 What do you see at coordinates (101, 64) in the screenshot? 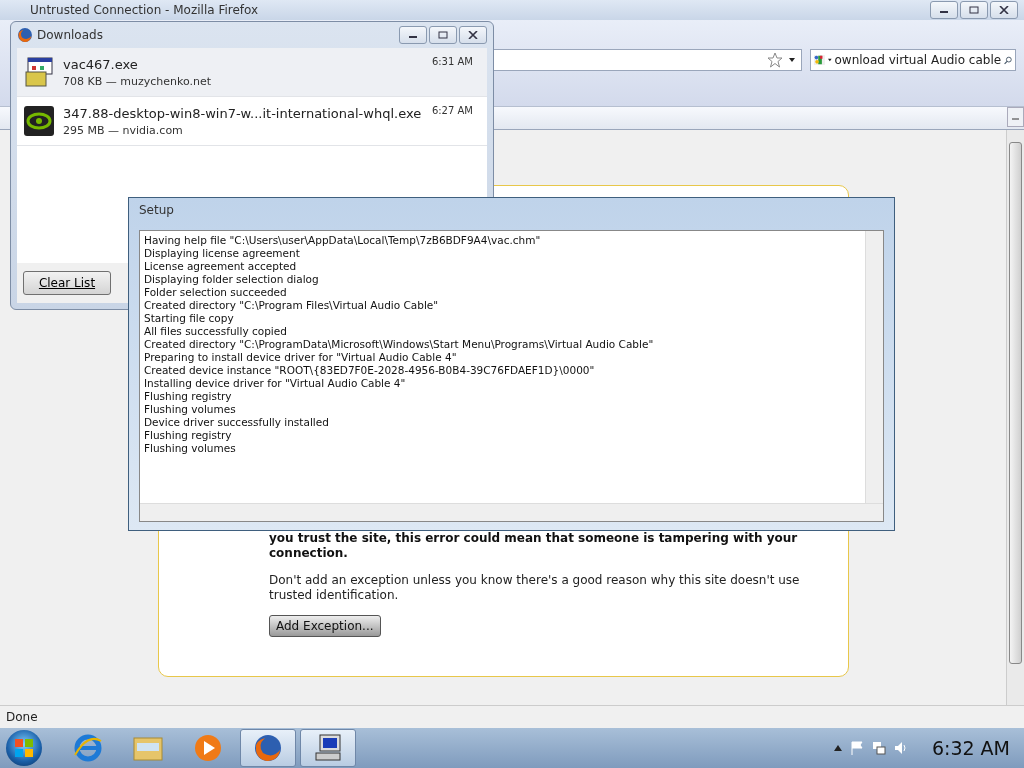
I see `file-name: vac467.exe` at bounding box center [101, 64].